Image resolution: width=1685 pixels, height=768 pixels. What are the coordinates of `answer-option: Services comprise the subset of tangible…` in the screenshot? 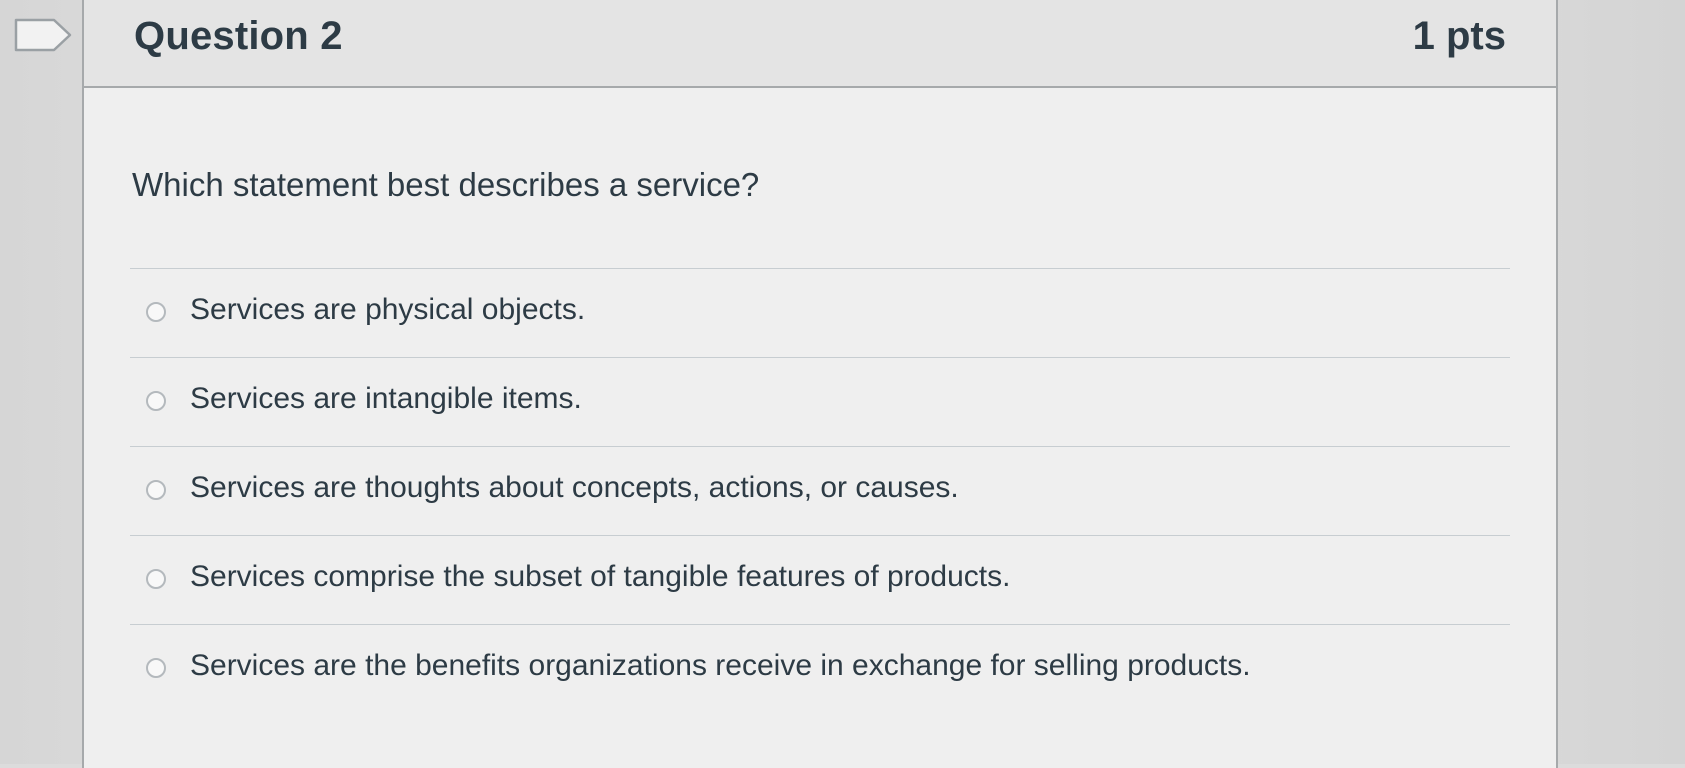 It's located at (820, 580).